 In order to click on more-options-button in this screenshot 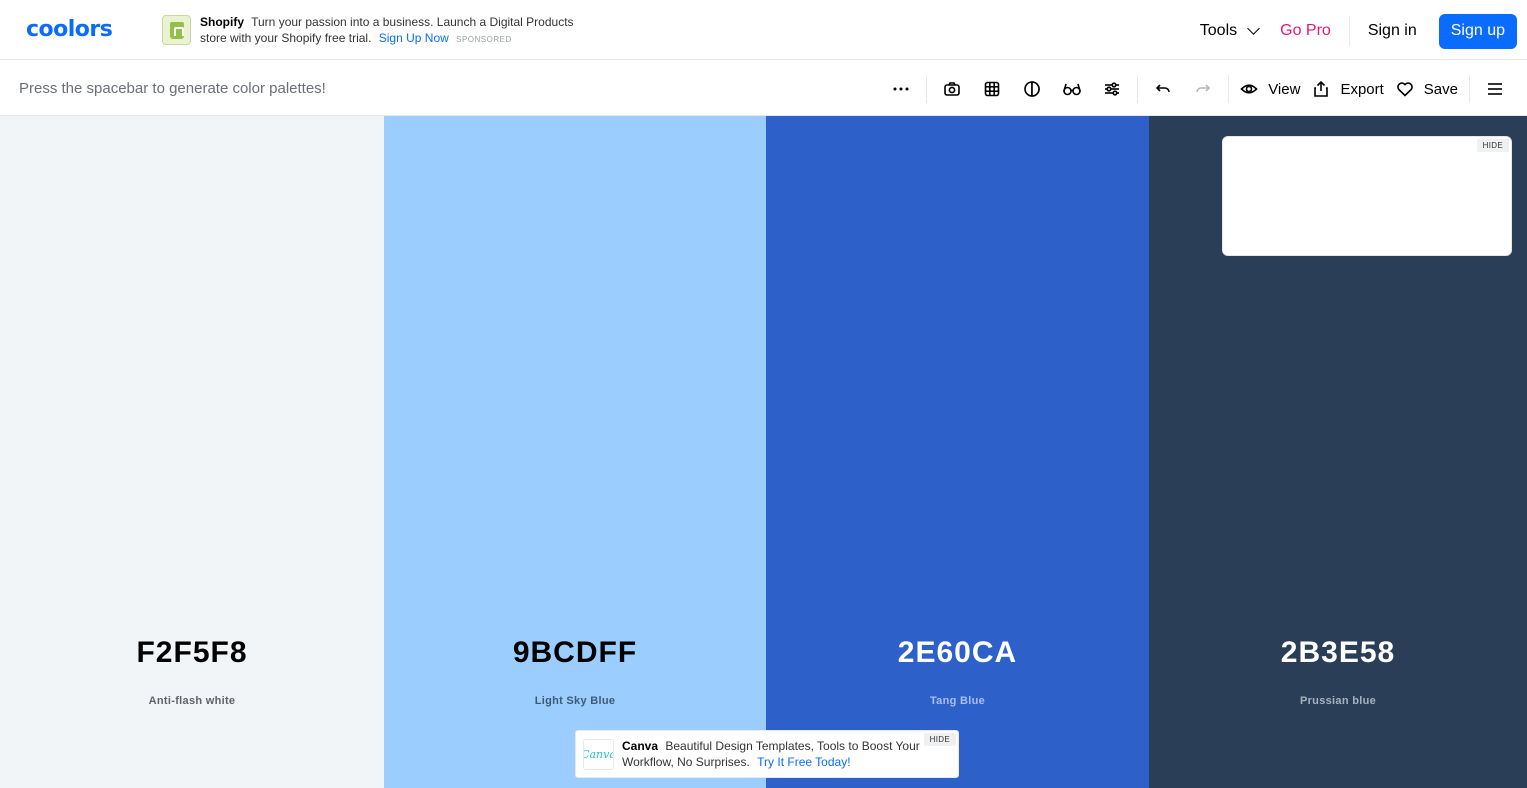, I will do `click(901, 89)`.